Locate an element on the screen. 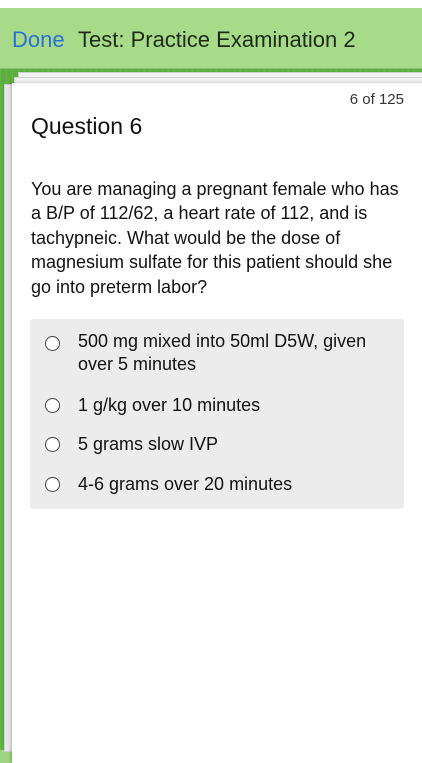 This screenshot has height=763, width=422. answer-option-label: 4-6 grams over 20 minutes is located at coordinates (185, 484).